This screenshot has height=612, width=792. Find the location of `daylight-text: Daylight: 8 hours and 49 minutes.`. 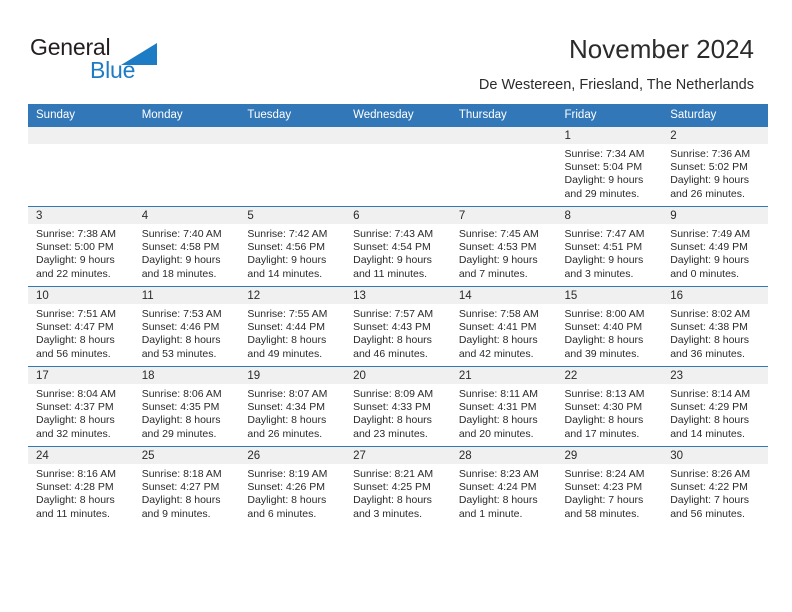

daylight-text: Daylight: 8 hours and 49 minutes. is located at coordinates (287, 347).